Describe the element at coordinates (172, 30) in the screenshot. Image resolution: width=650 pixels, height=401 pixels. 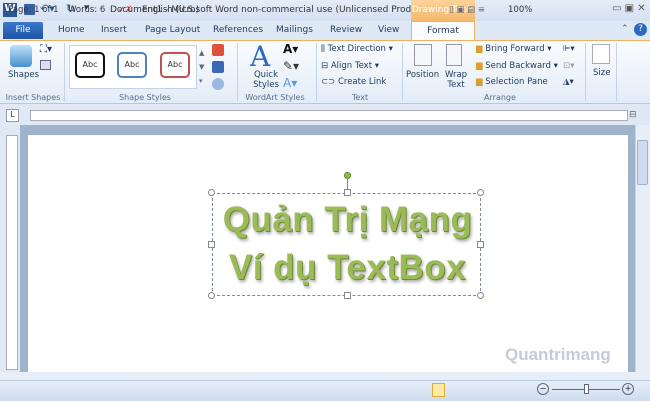
I see `tab-page-layout: Page Layout` at that location.